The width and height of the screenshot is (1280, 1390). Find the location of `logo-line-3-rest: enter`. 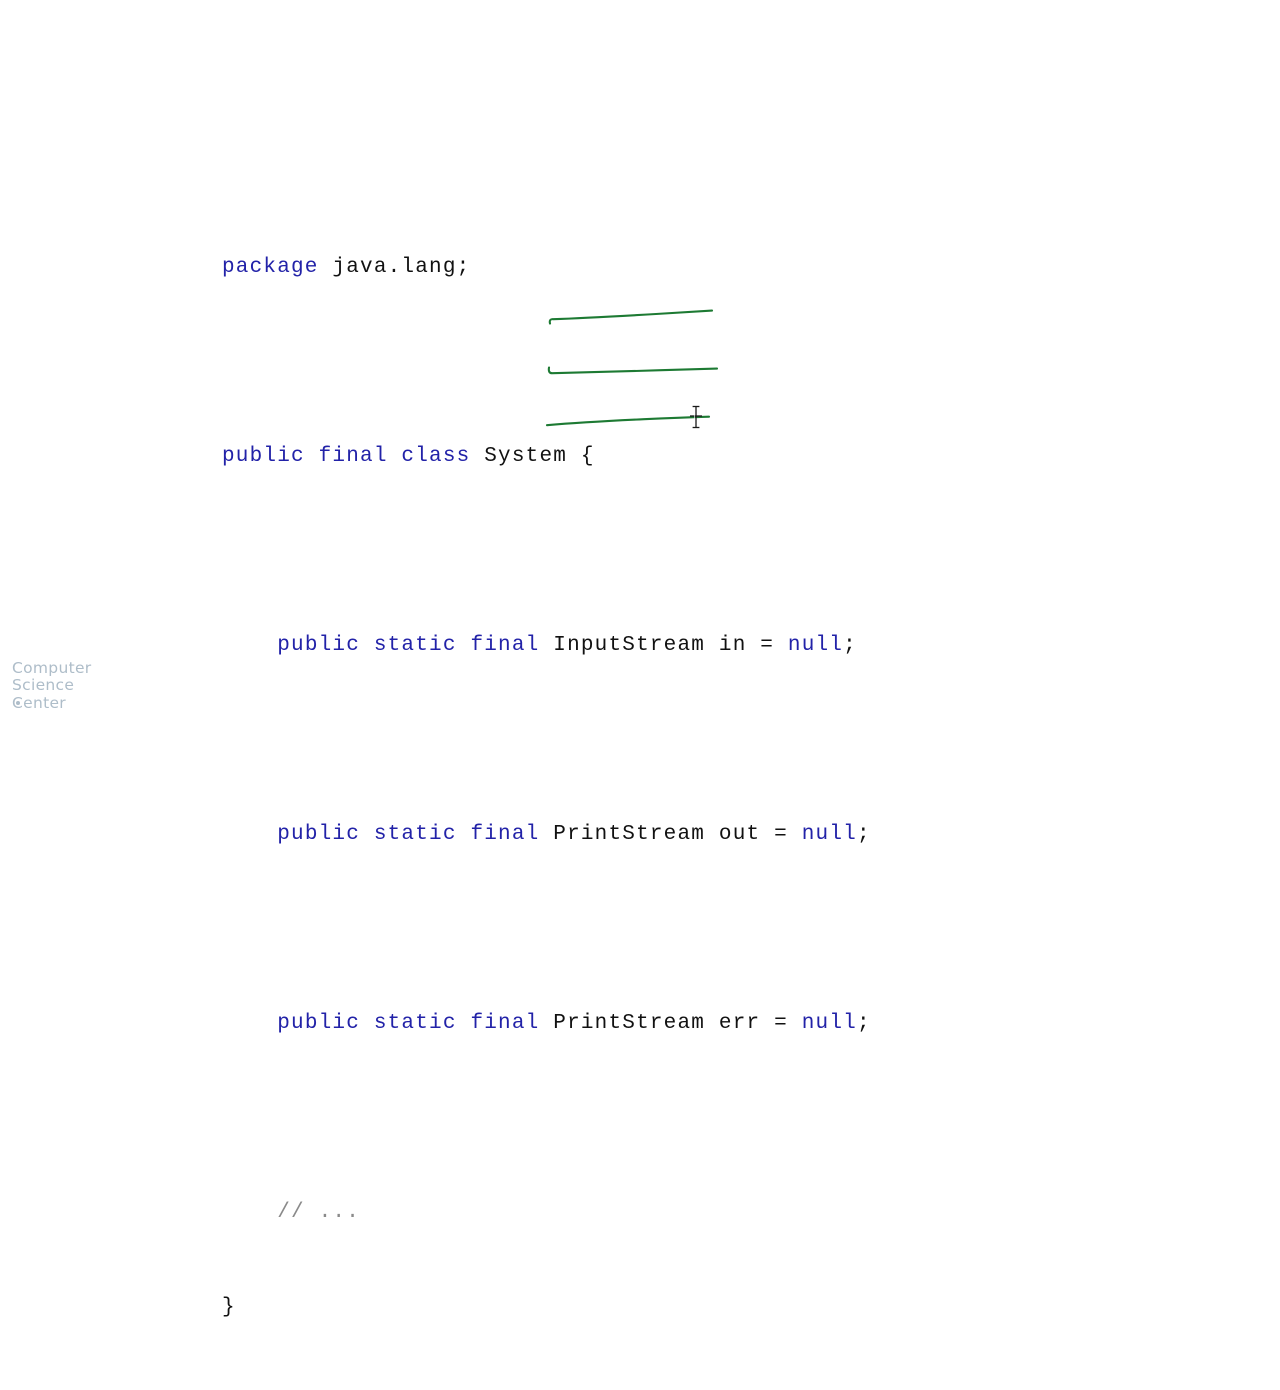

logo-line-3-rest: enter is located at coordinates (44, 702).